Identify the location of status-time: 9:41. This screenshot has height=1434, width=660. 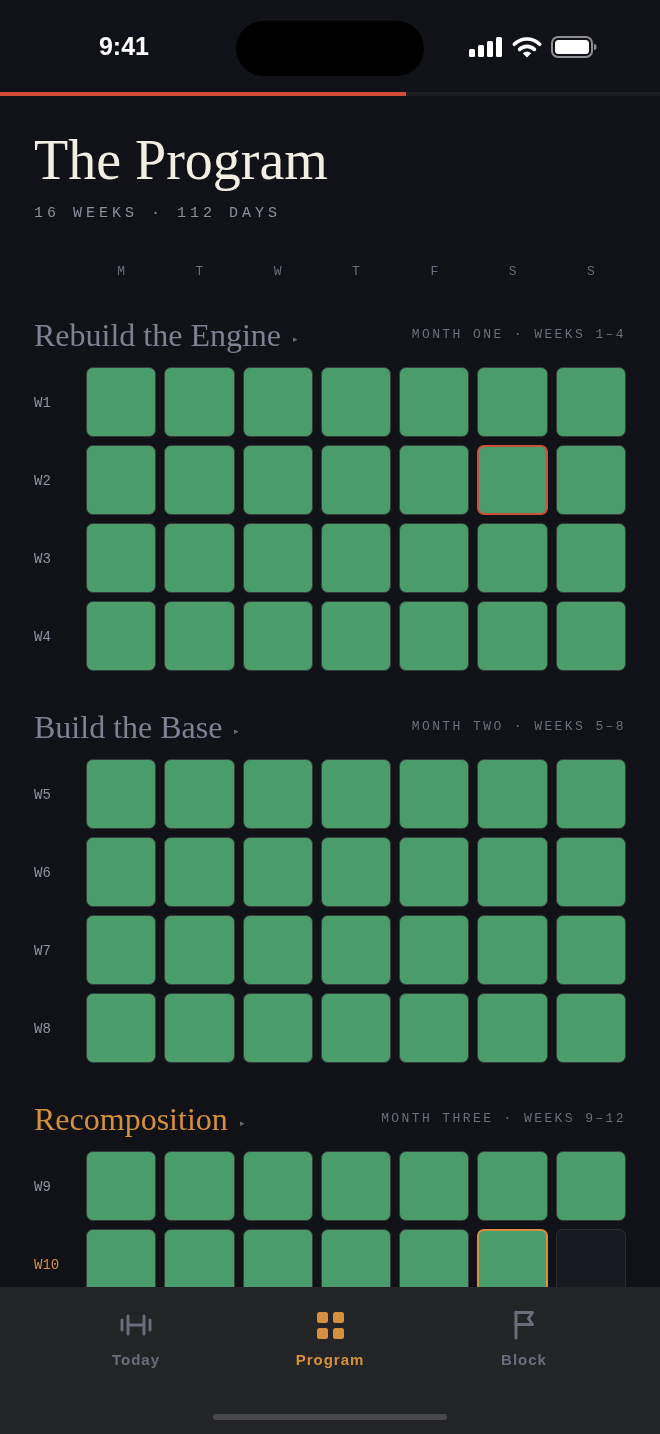
(123, 47).